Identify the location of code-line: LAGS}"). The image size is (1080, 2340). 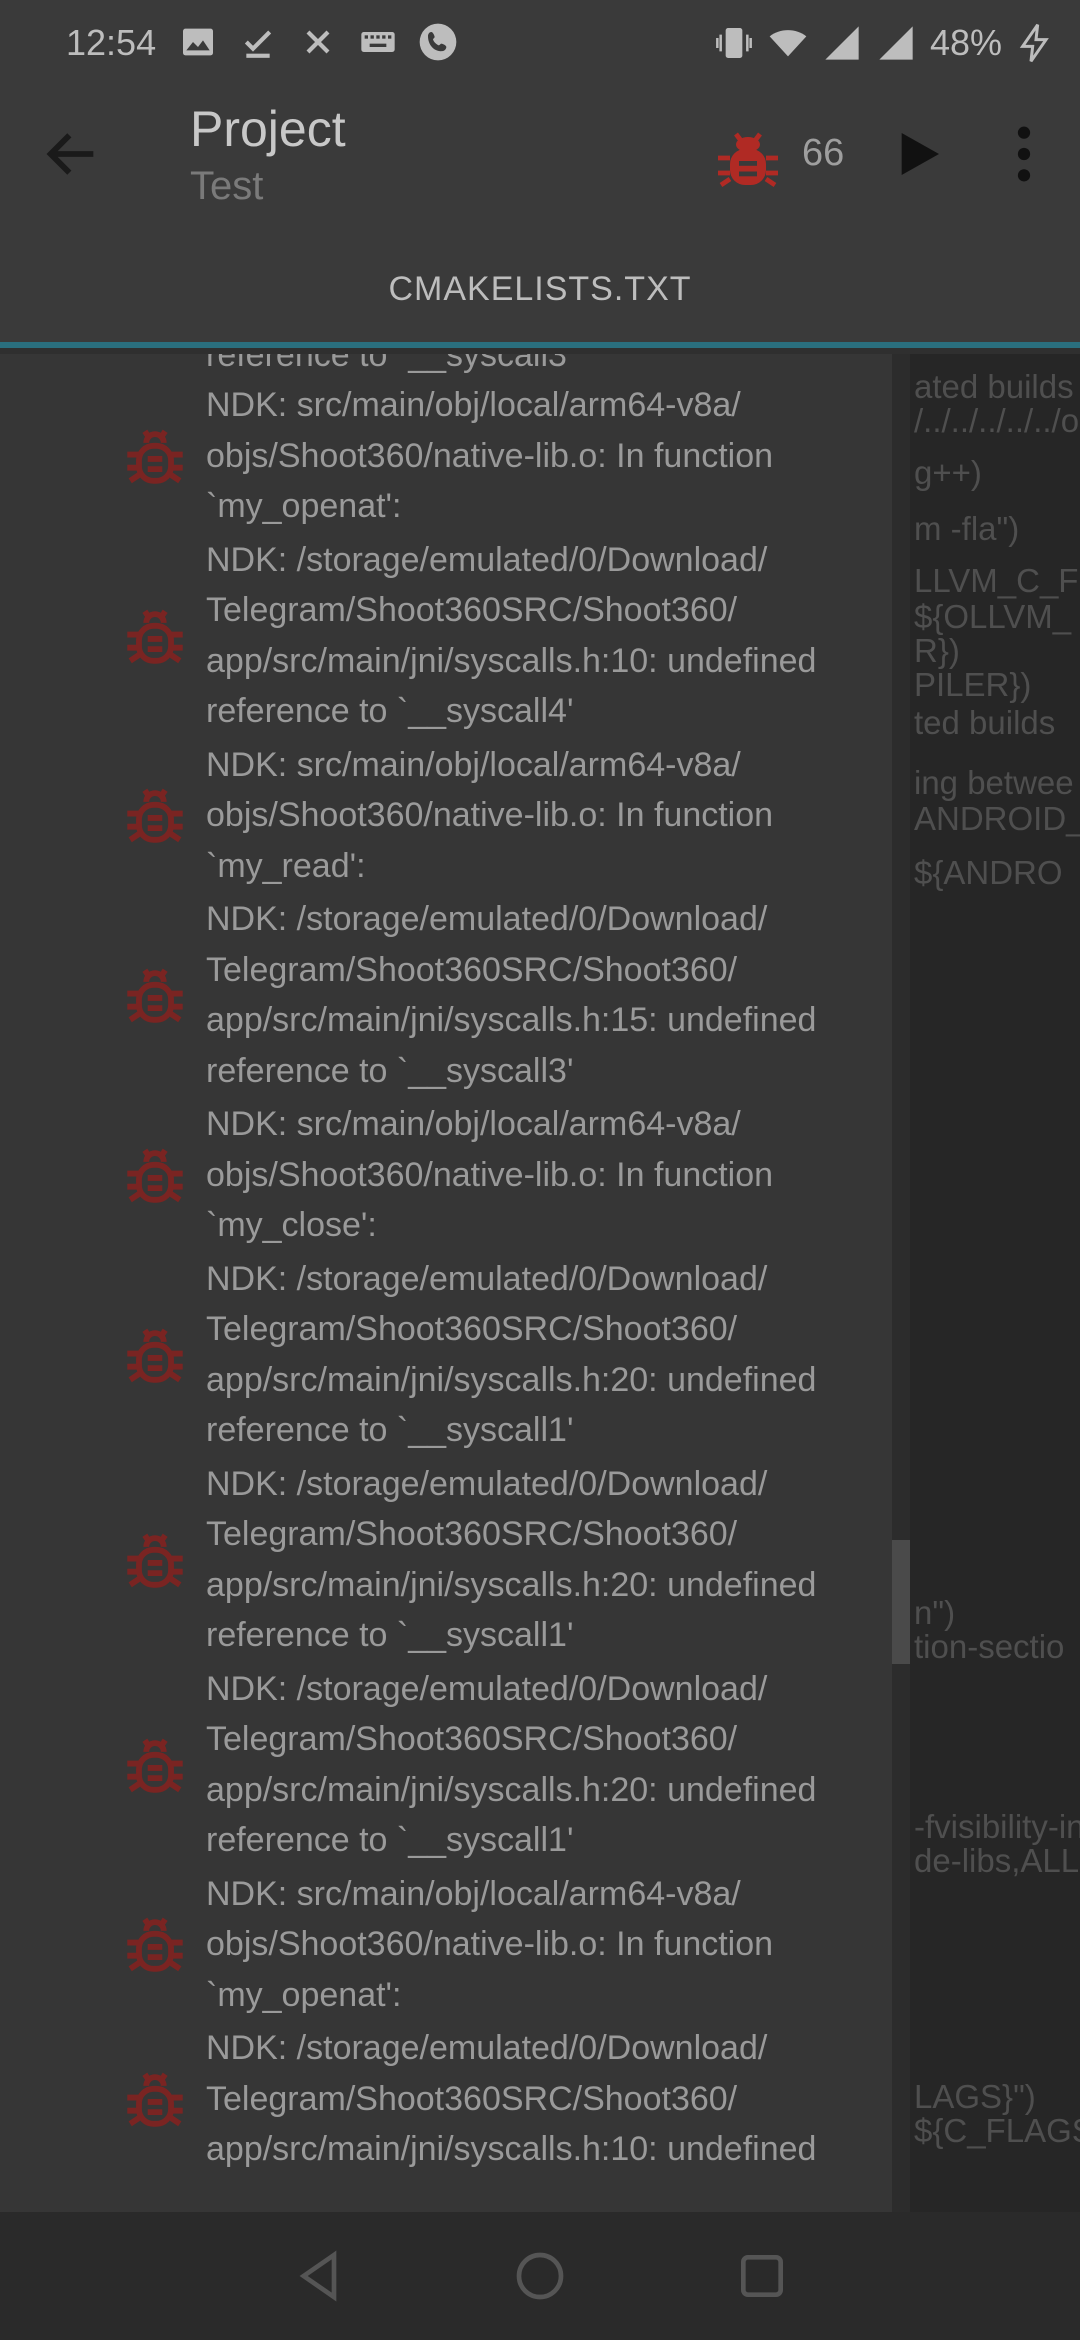
(975, 2096).